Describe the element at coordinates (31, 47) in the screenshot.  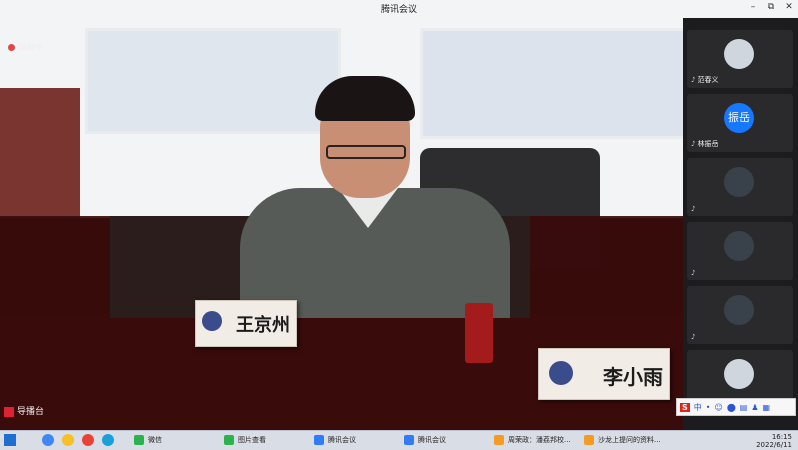
I see `recording-label: 录制中` at that location.